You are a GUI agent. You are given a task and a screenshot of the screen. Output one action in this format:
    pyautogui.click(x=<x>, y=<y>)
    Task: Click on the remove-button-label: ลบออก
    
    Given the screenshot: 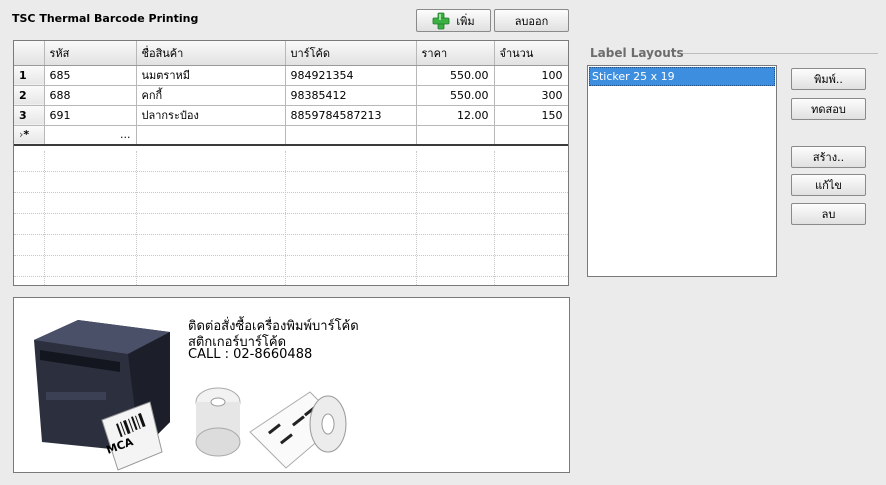 What is the action you would take?
    pyautogui.click(x=531, y=21)
    